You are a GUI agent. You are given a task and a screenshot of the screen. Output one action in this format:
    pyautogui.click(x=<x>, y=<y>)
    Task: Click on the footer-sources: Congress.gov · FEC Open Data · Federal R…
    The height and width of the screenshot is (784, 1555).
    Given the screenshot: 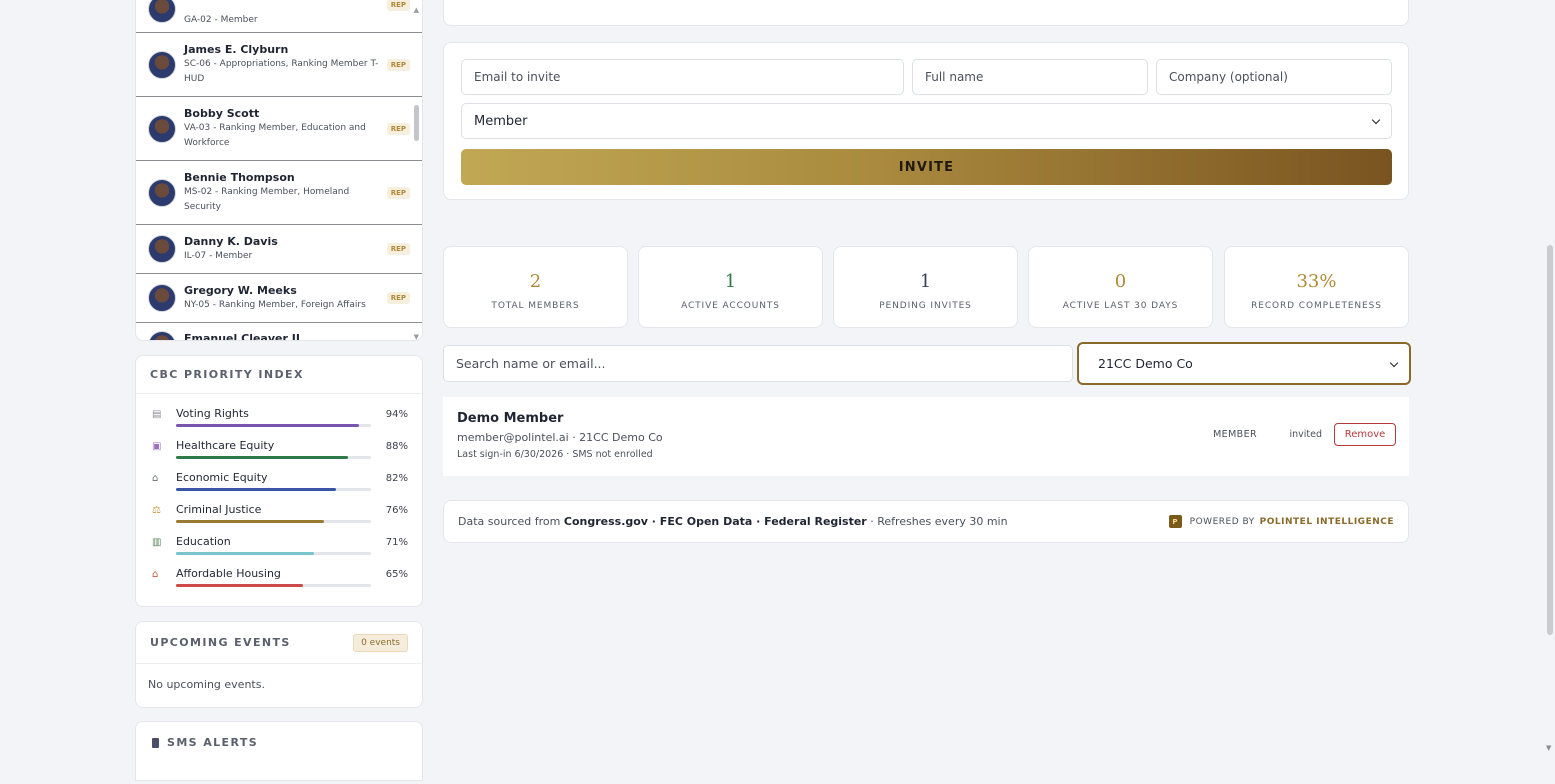 What is the action you would take?
    pyautogui.click(x=715, y=521)
    